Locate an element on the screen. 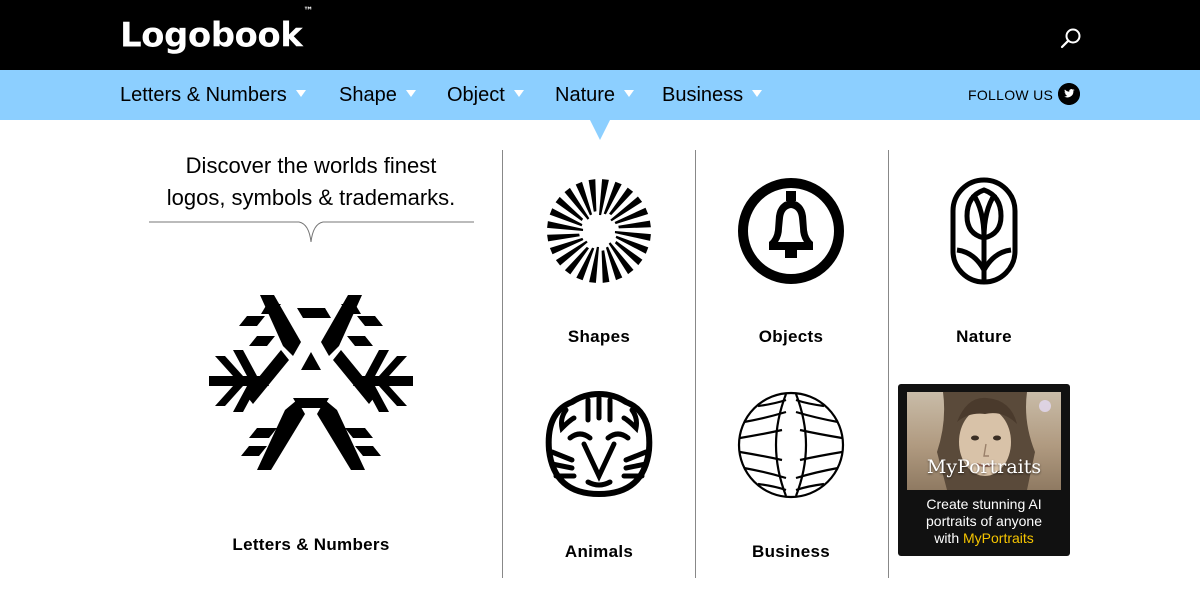  dropdown-notch is located at coordinates (600, 130).